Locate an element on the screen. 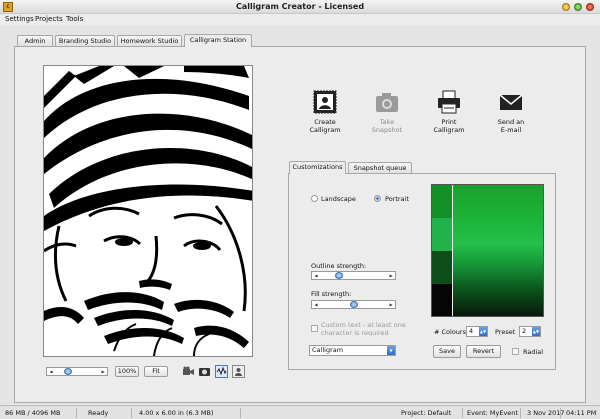  radial-label: Radial is located at coordinates (533, 352).